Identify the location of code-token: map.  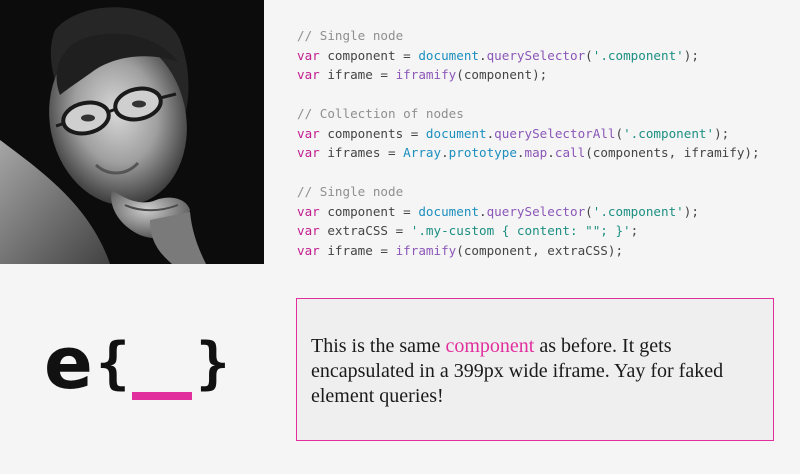
(536, 152).